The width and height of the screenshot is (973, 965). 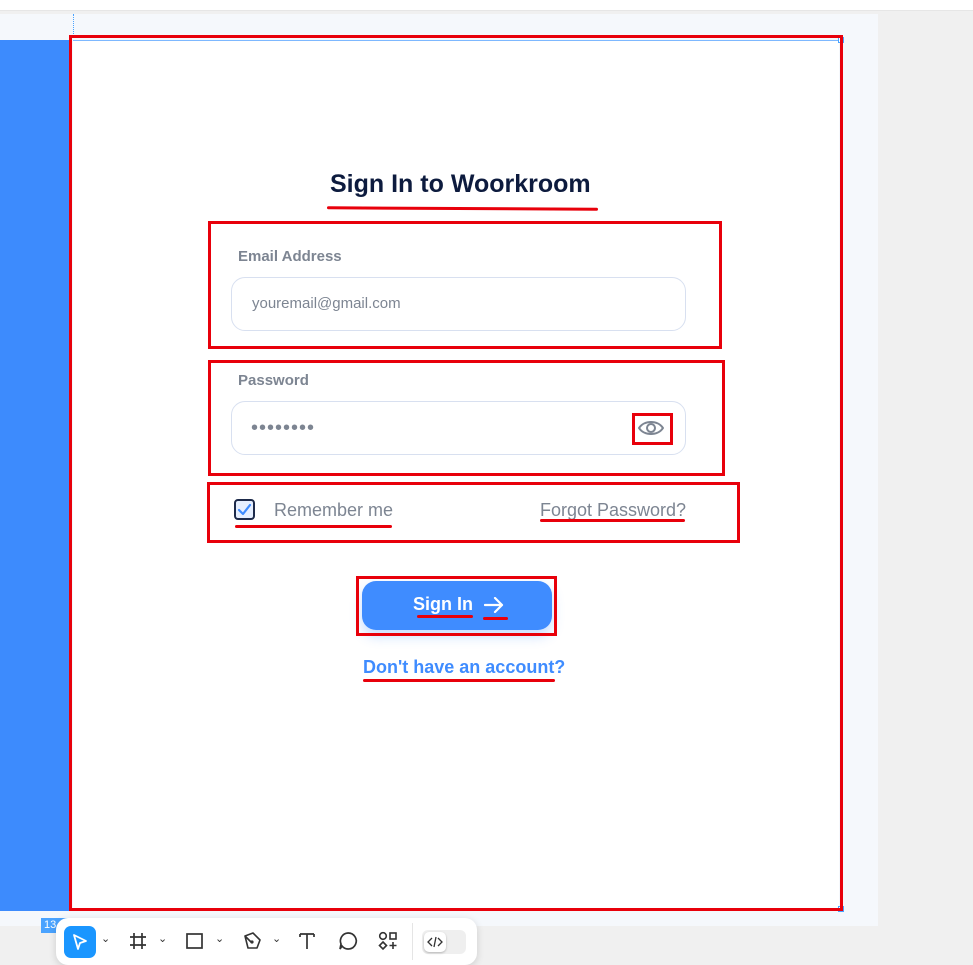 What do you see at coordinates (486, 5) in the screenshot?
I see `top-bar` at bounding box center [486, 5].